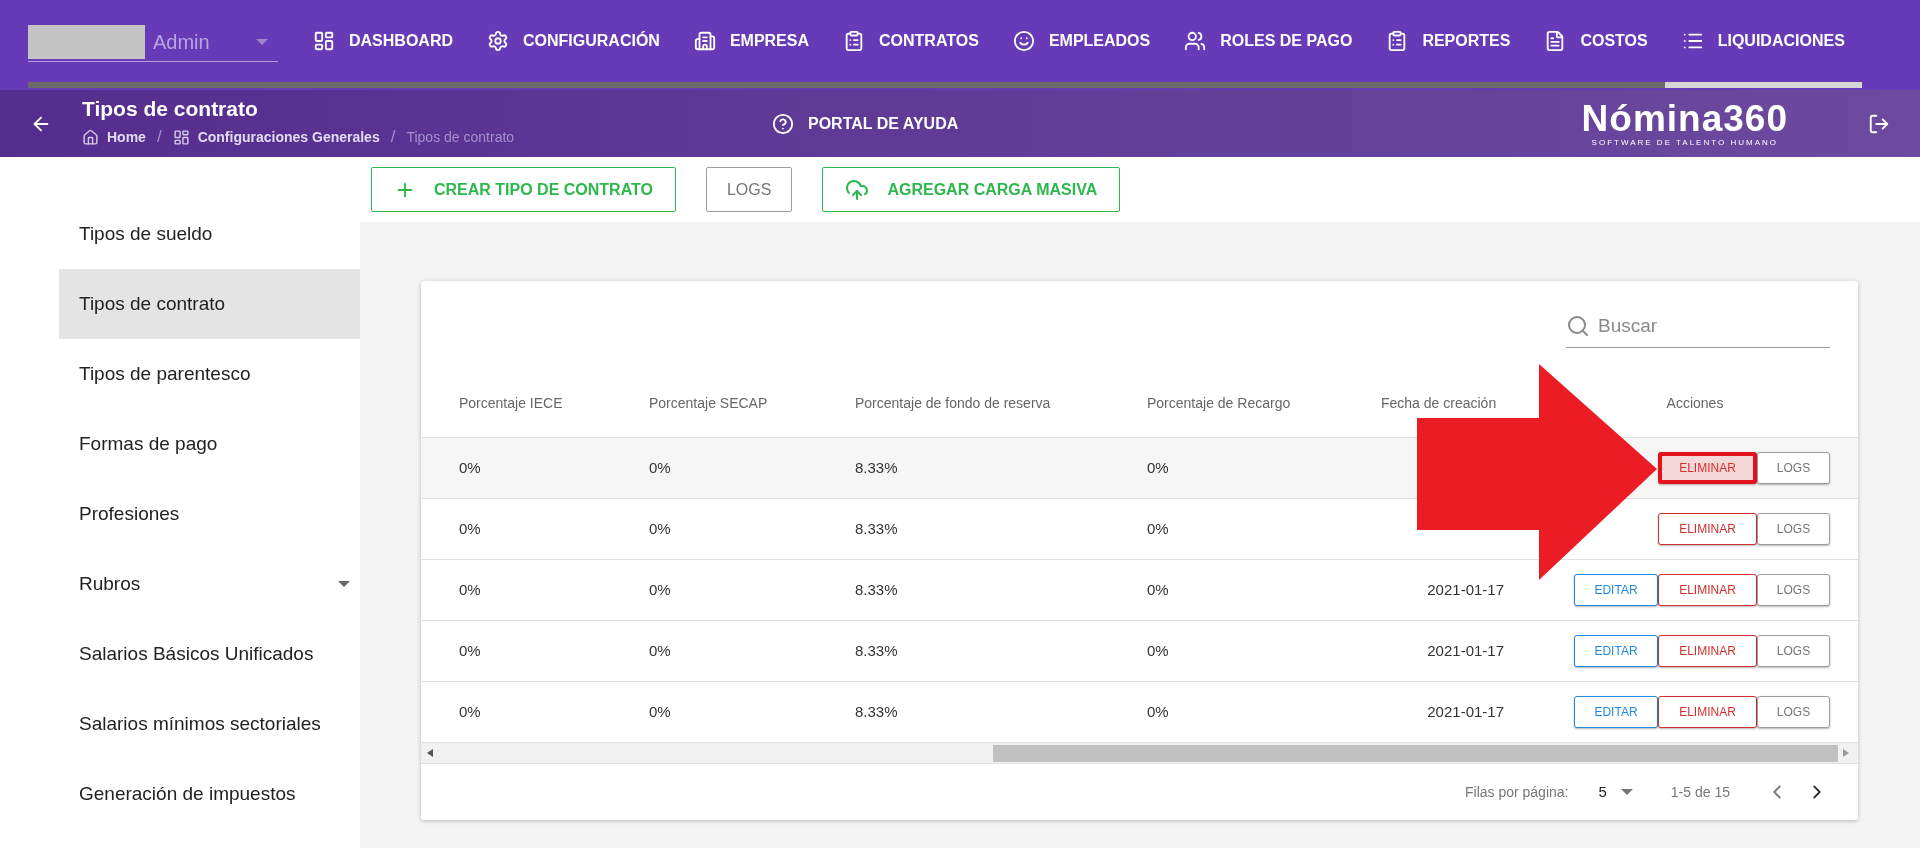 This screenshot has height=848, width=1920. What do you see at coordinates (1415, 753) in the screenshot?
I see `scrollbar-thumb` at bounding box center [1415, 753].